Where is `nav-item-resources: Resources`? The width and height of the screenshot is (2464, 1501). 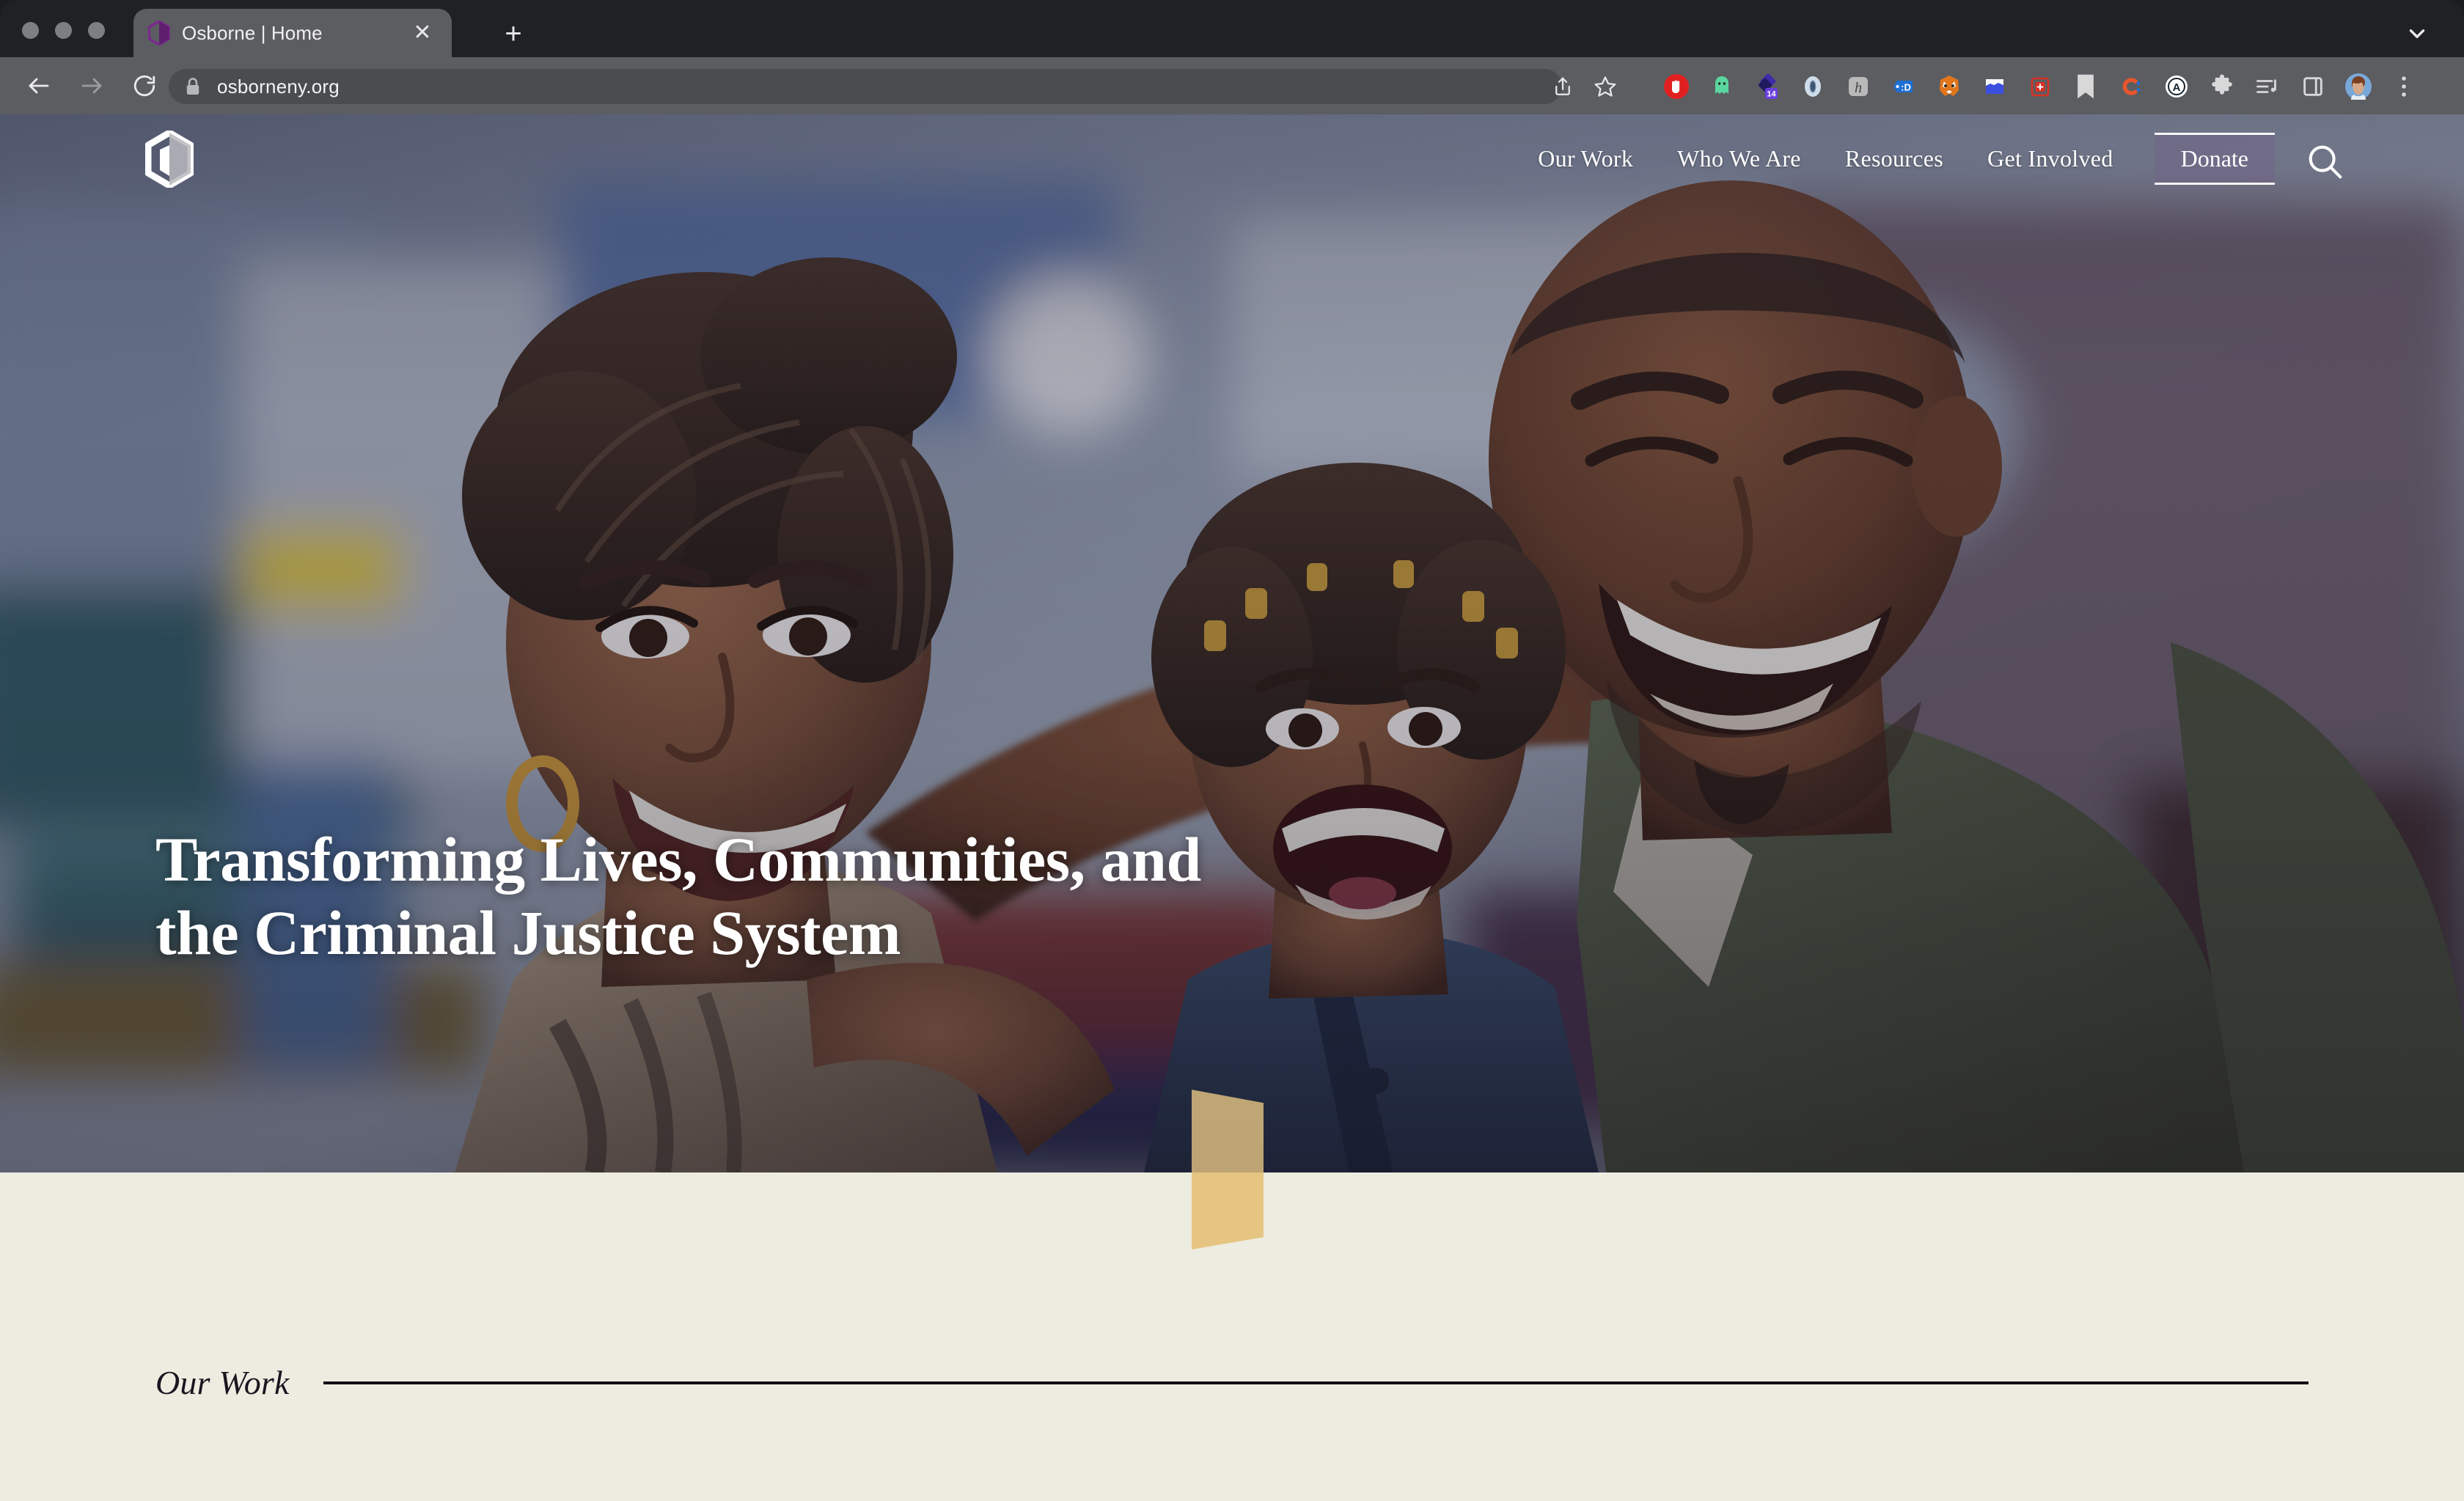 nav-item-resources: Resources is located at coordinates (1894, 158).